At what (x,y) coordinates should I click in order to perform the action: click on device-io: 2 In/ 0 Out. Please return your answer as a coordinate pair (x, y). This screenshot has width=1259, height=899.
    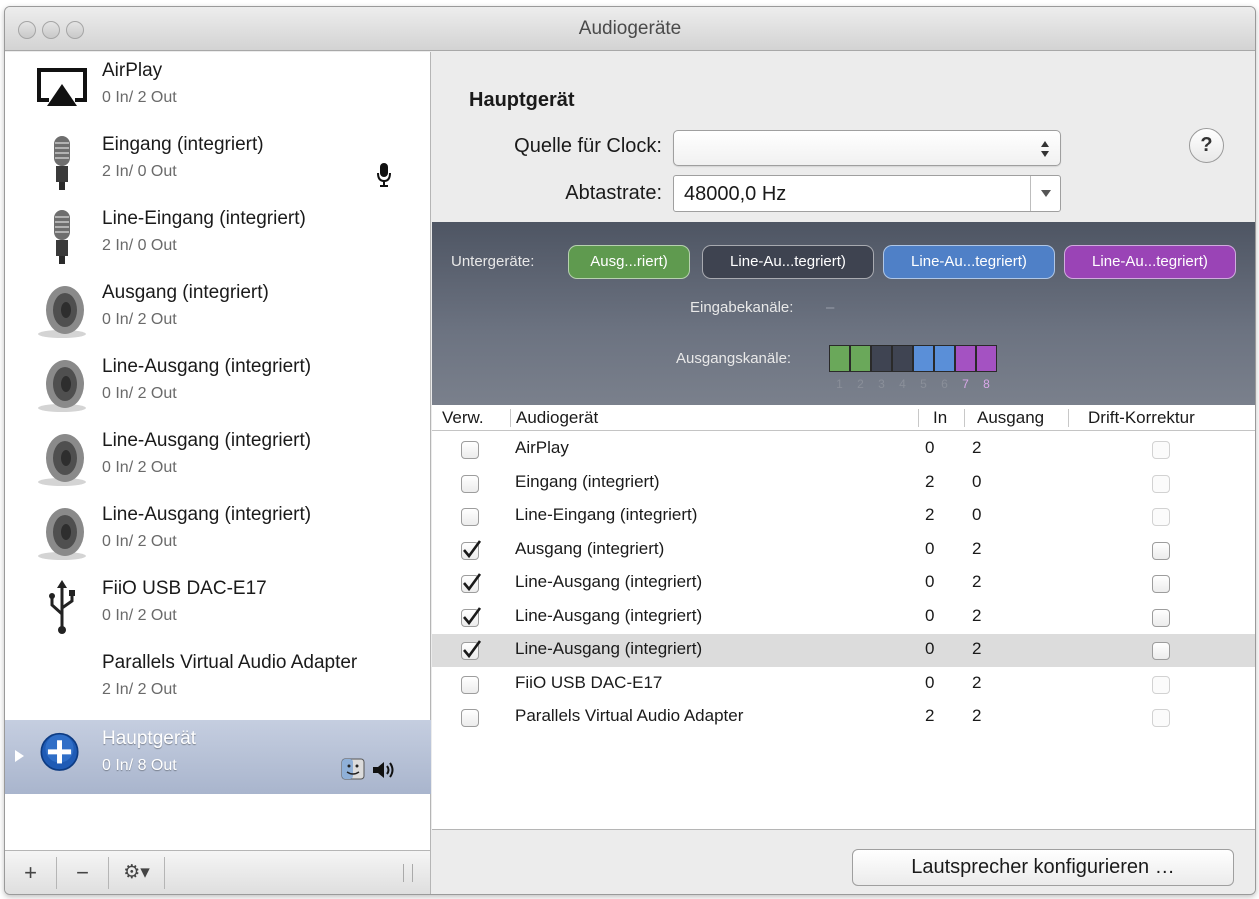
    Looking at the image, I should click on (139, 245).